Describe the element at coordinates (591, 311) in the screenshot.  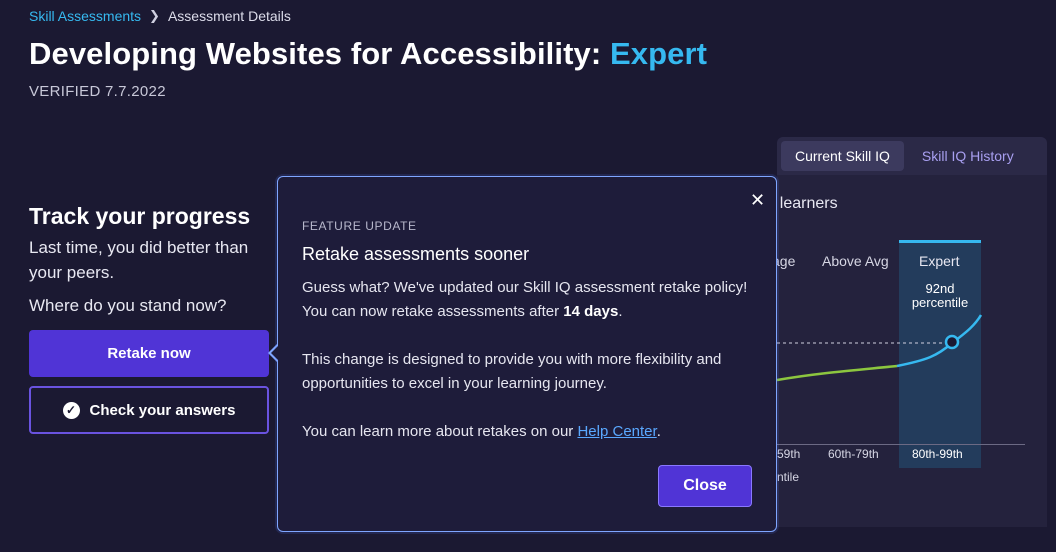
I see `retake-days: 14 days` at that location.